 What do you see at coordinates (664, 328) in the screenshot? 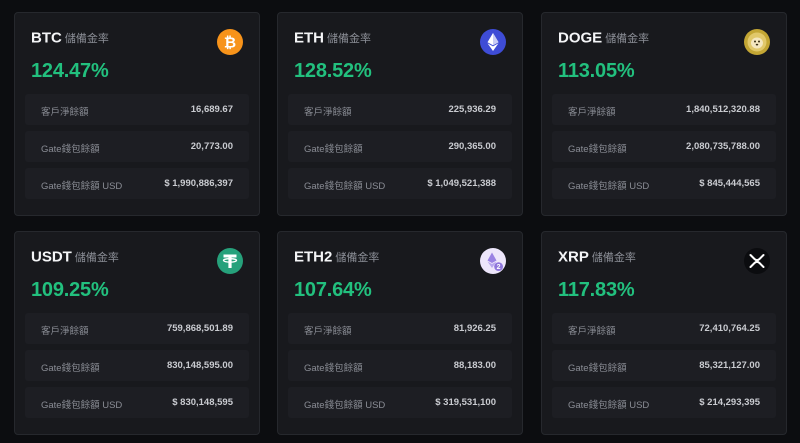
I see `customer-net-balance-row: 客戶淨餘額 72,410,764.25` at bounding box center [664, 328].